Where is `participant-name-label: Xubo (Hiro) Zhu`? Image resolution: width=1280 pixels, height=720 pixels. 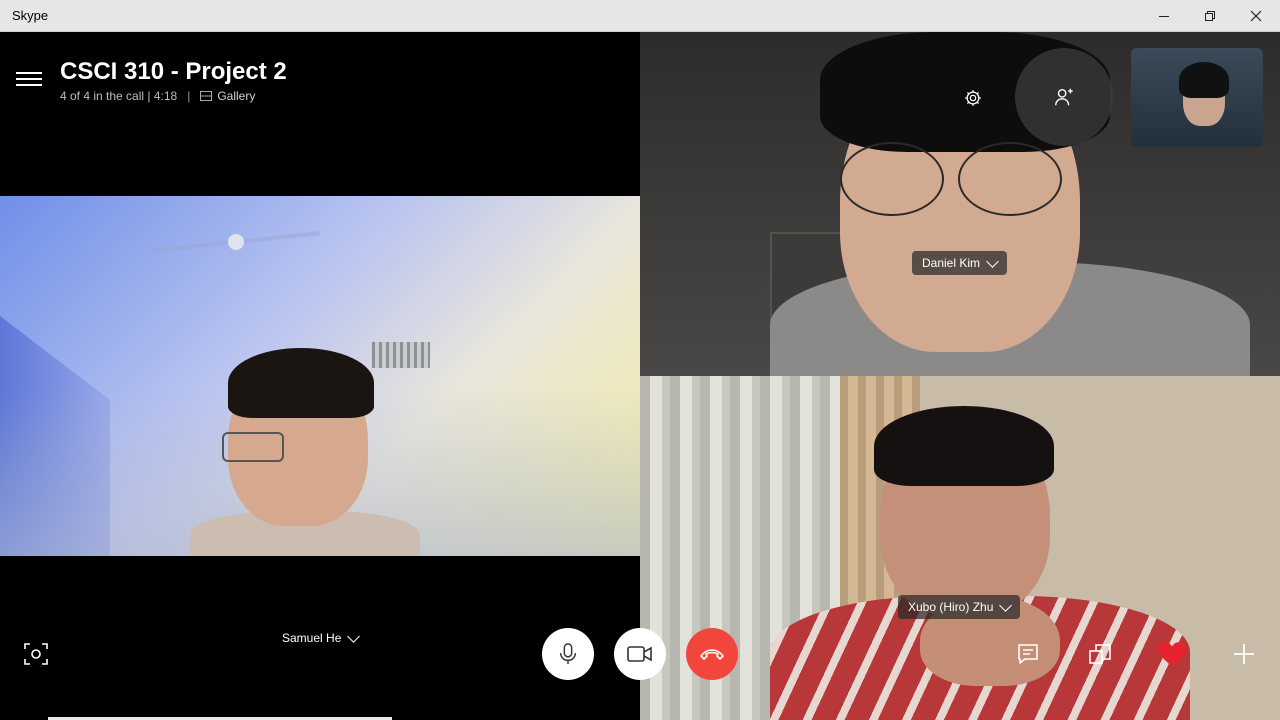 participant-name-label: Xubo (Hiro) Zhu is located at coordinates (951, 607).